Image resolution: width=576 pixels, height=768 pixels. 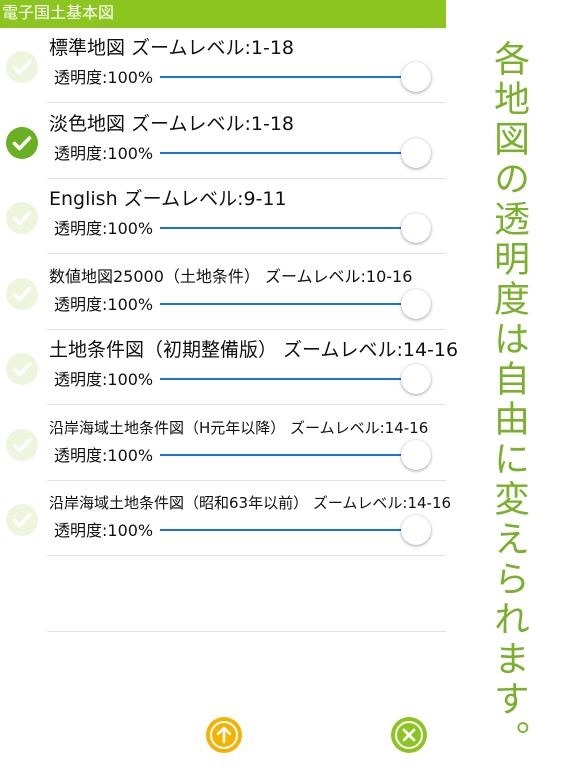 I want to click on layer-title: 土地条件図（初期整備版） ズームレベル:14-16, so click(x=254, y=350).